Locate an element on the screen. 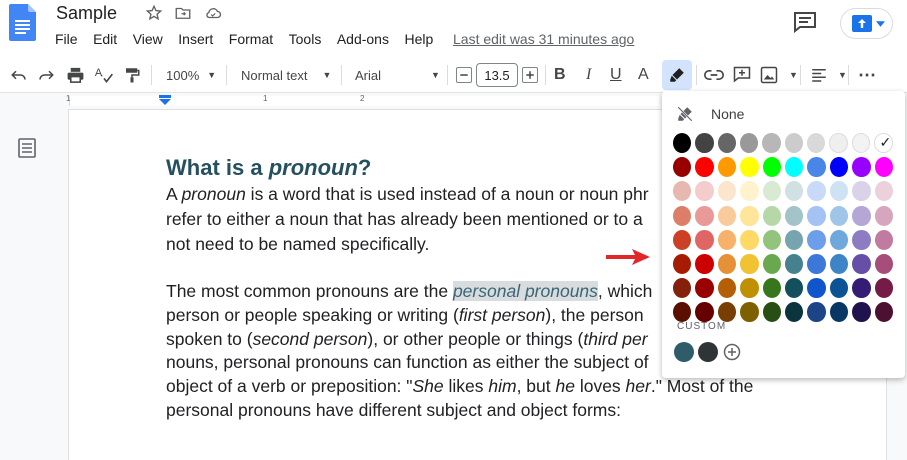 This screenshot has width=907, height=460. more-options-button: ⋯ is located at coordinates (867, 75).